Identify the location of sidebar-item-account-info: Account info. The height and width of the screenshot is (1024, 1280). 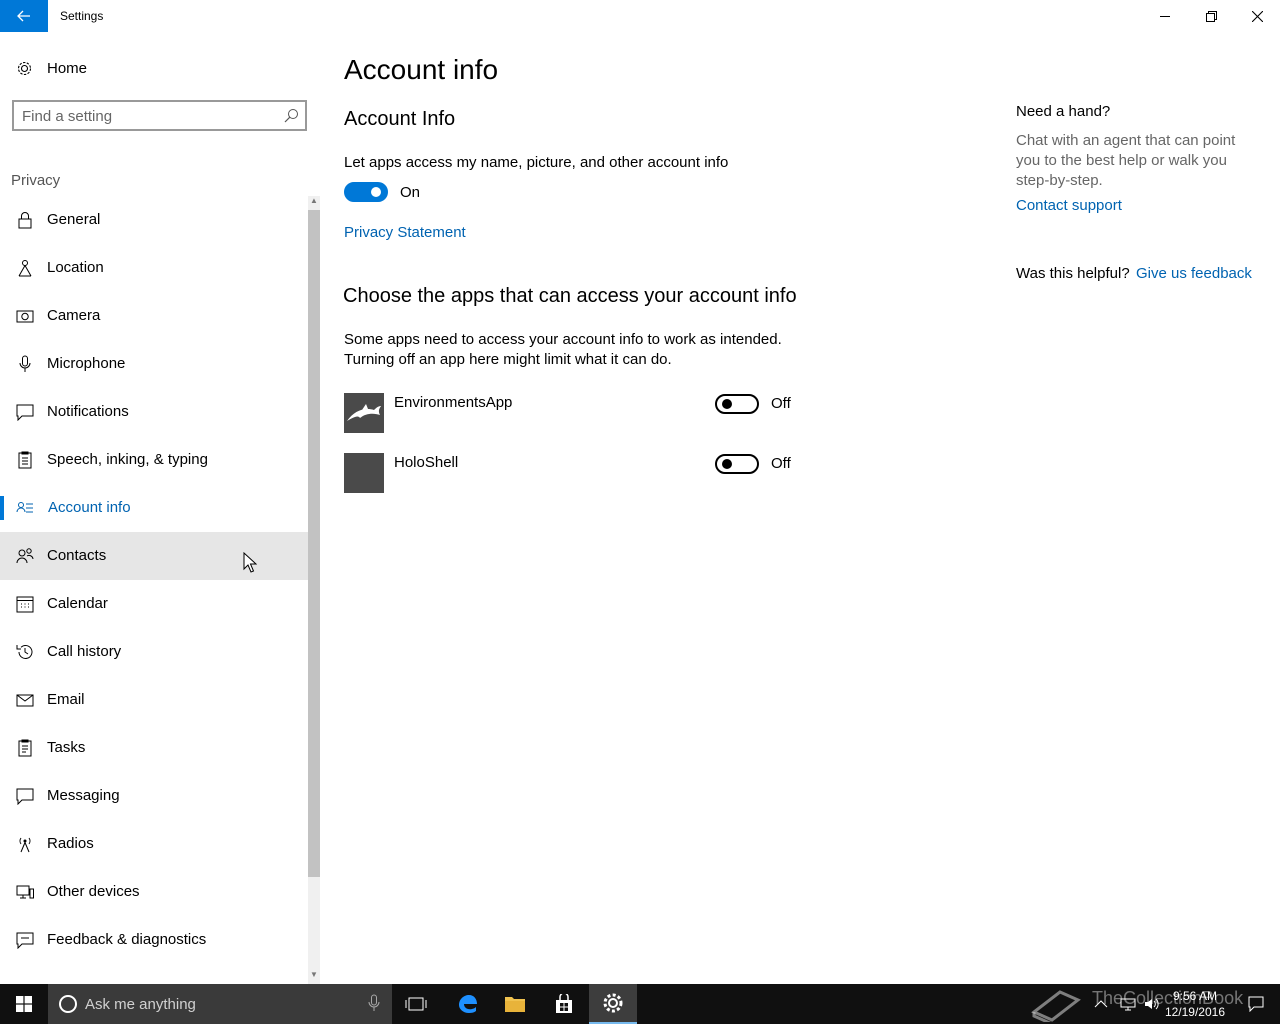
(154, 508).